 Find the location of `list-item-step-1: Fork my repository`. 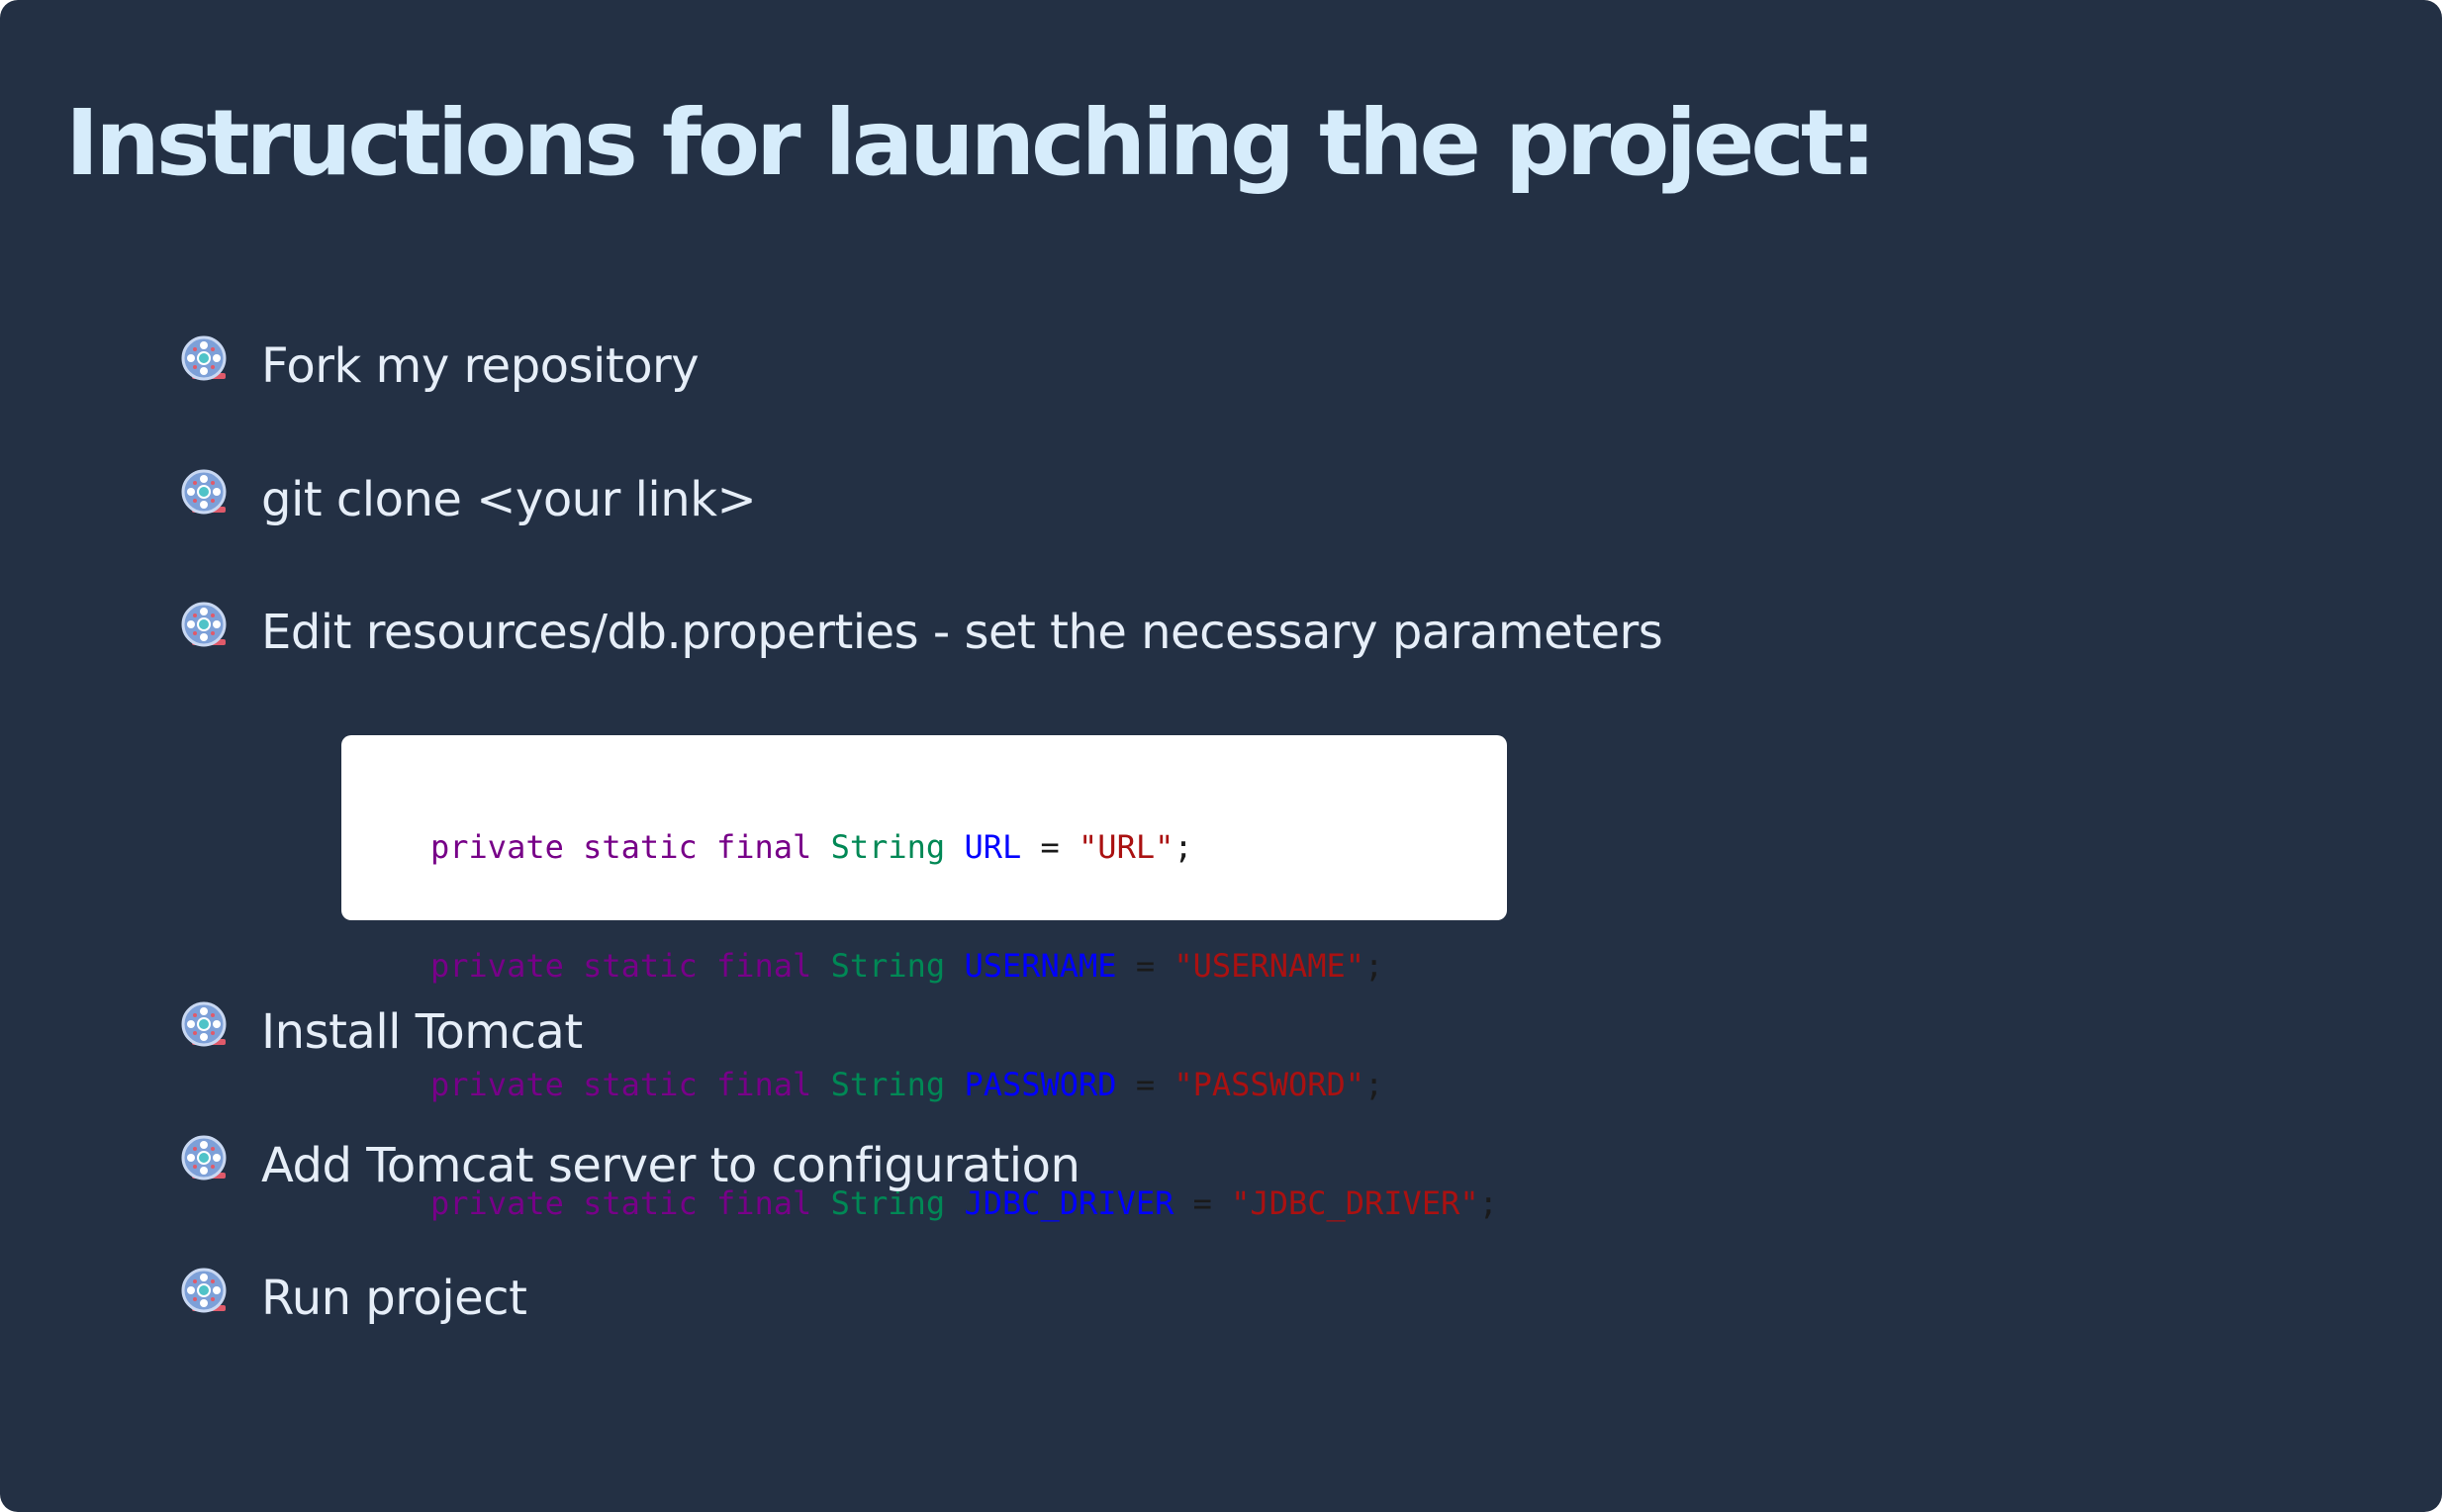

list-item-step-1: Fork my repository is located at coordinates (439, 367).